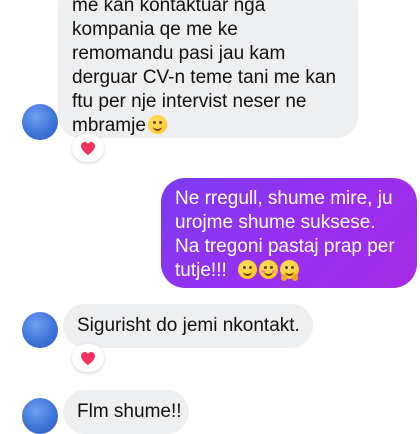 This screenshot has height=434, width=420. What do you see at coordinates (269, 269) in the screenshot?
I see `smiling-face-with-smiling-eyes-icon` at bounding box center [269, 269].